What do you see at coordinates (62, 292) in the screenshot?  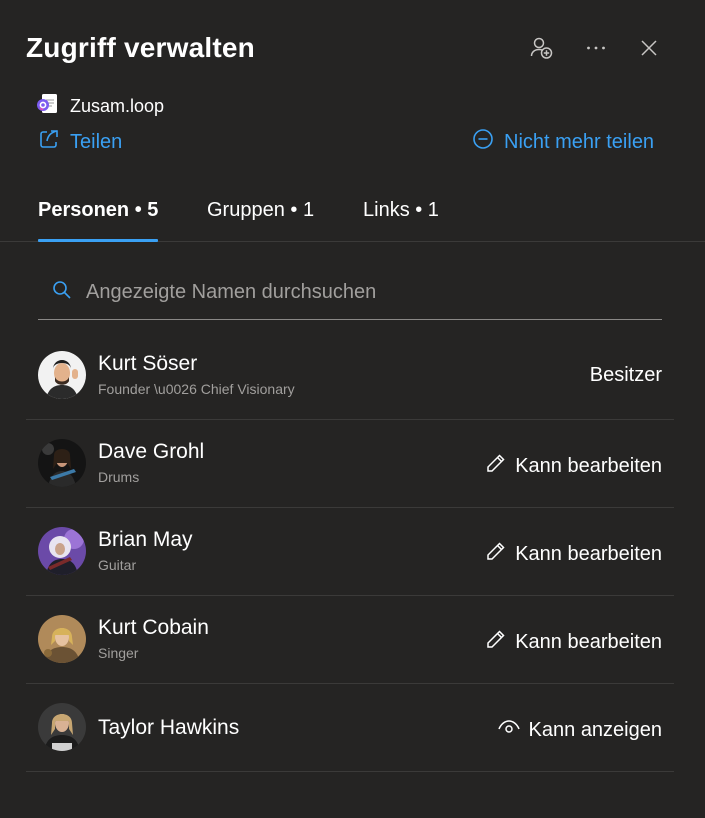 I see `search-icon` at bounding box center [62, 292].